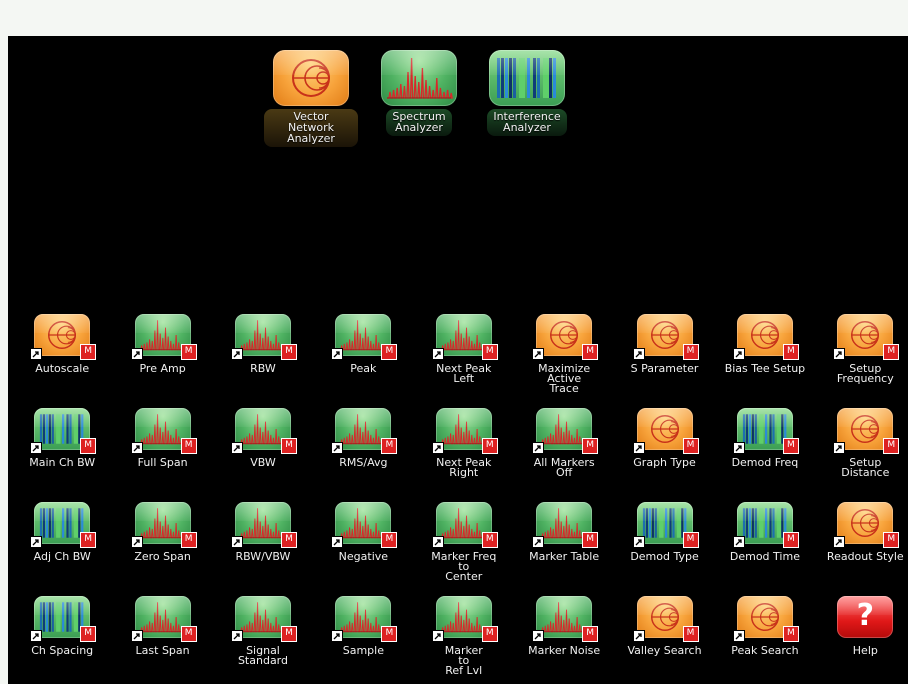 This screenshot has width=908, height=684. I want to click on shortcut-label: Demod Type, so click(664, 556).